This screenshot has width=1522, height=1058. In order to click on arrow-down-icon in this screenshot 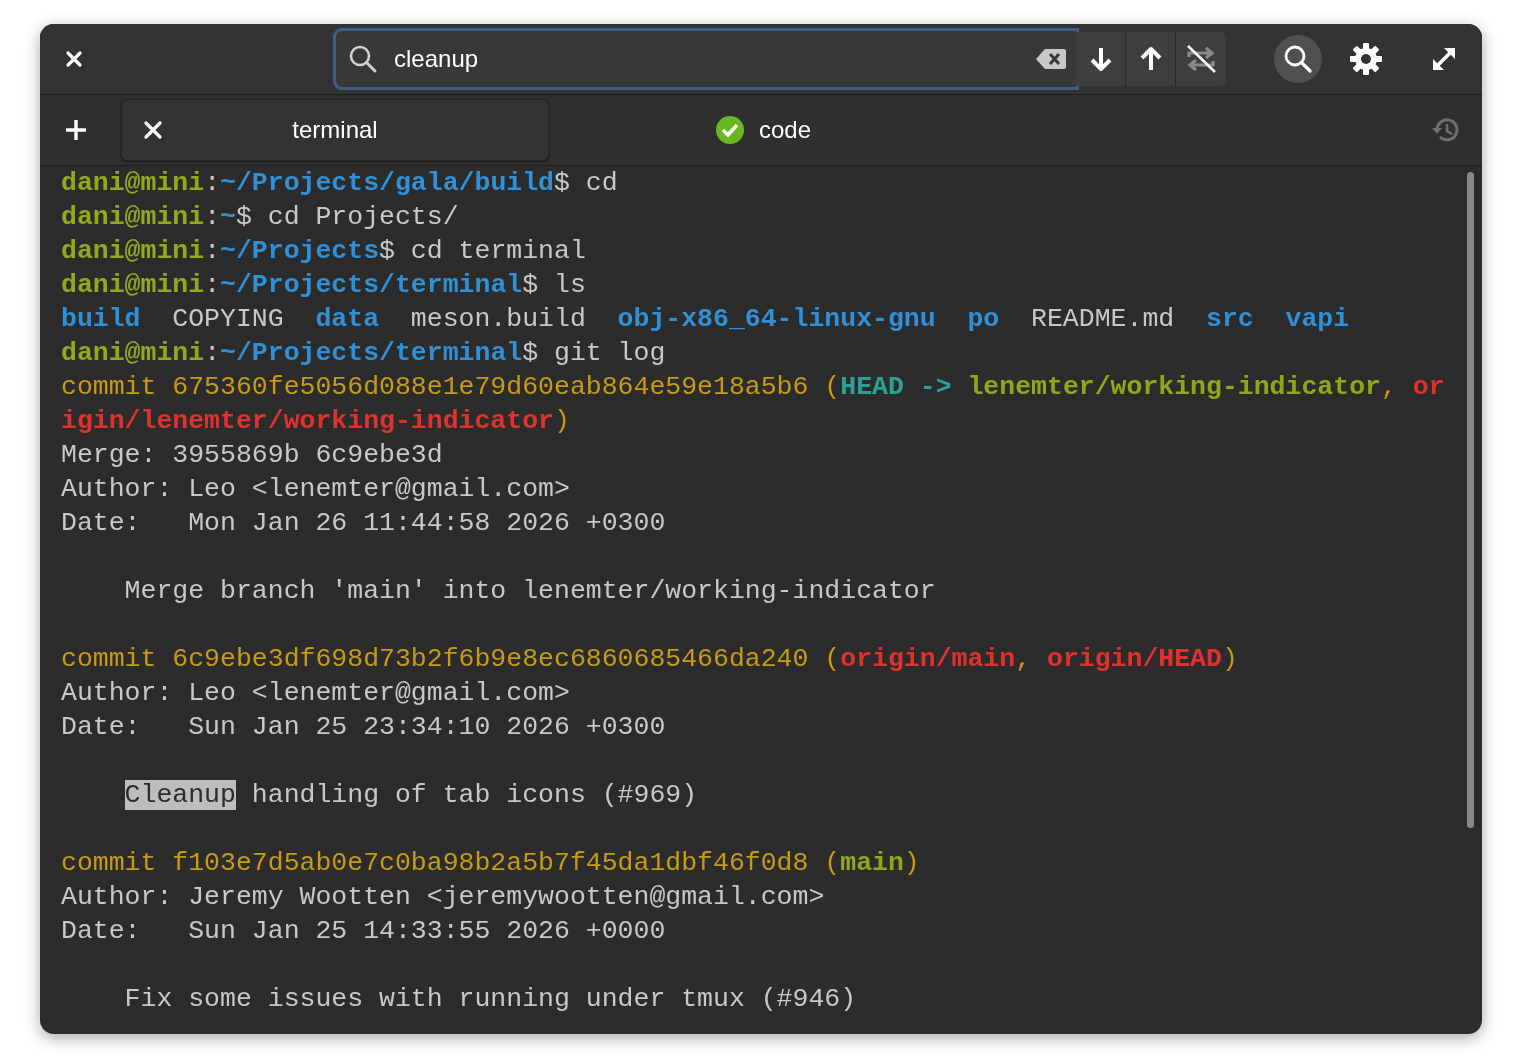, I will do `click(1100, 59)`.